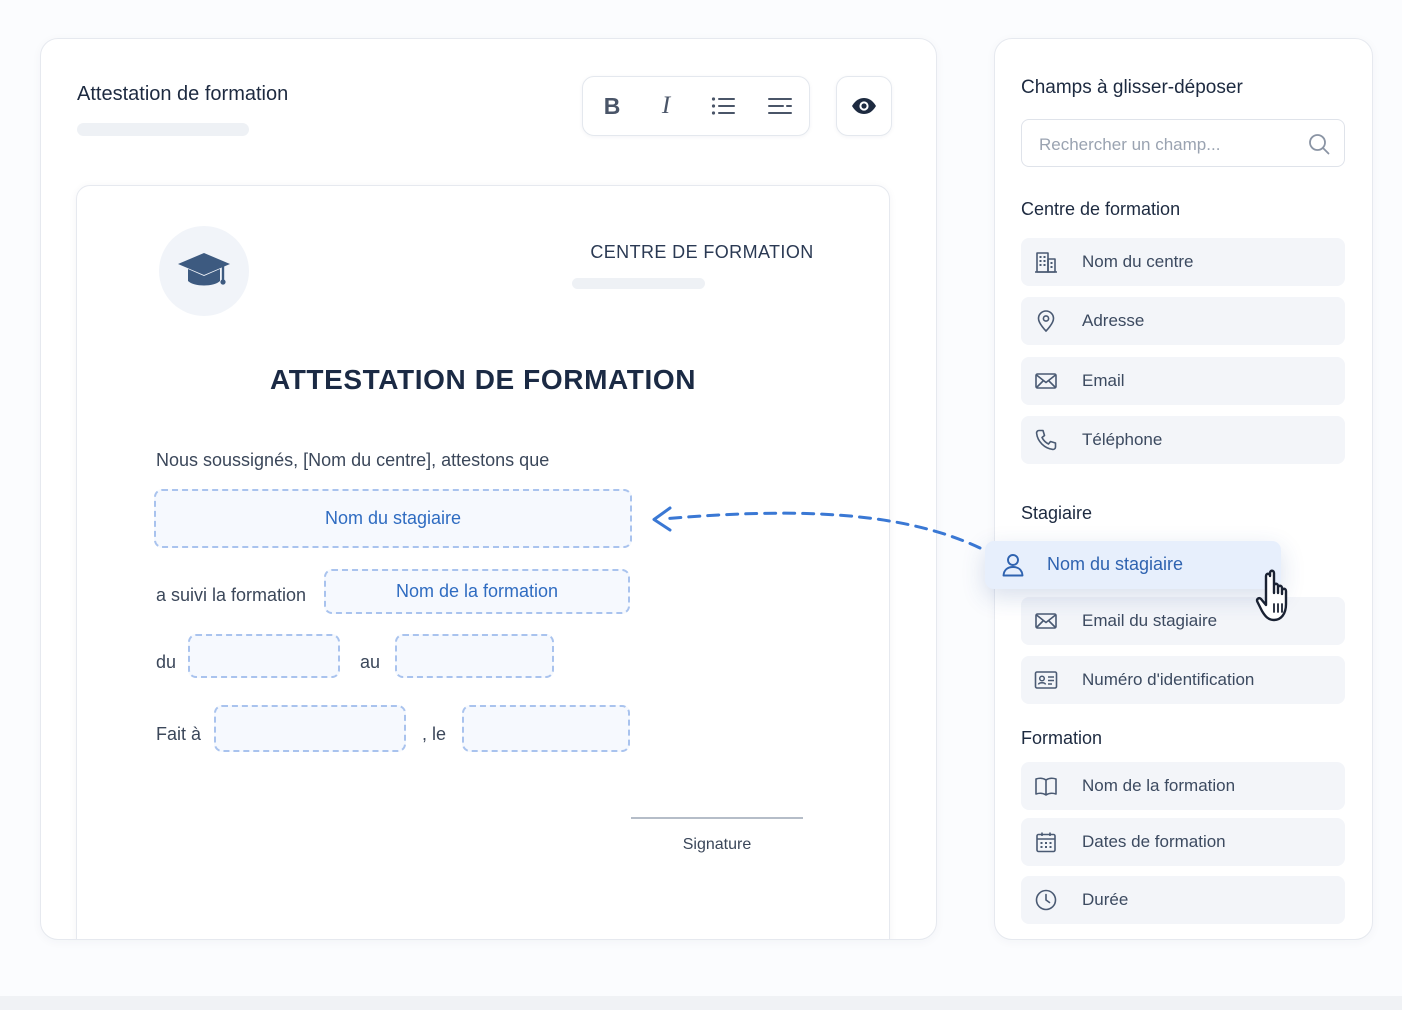 The image size is (1402, 1010). I want to click on bold-button: B, so click(612, 106).